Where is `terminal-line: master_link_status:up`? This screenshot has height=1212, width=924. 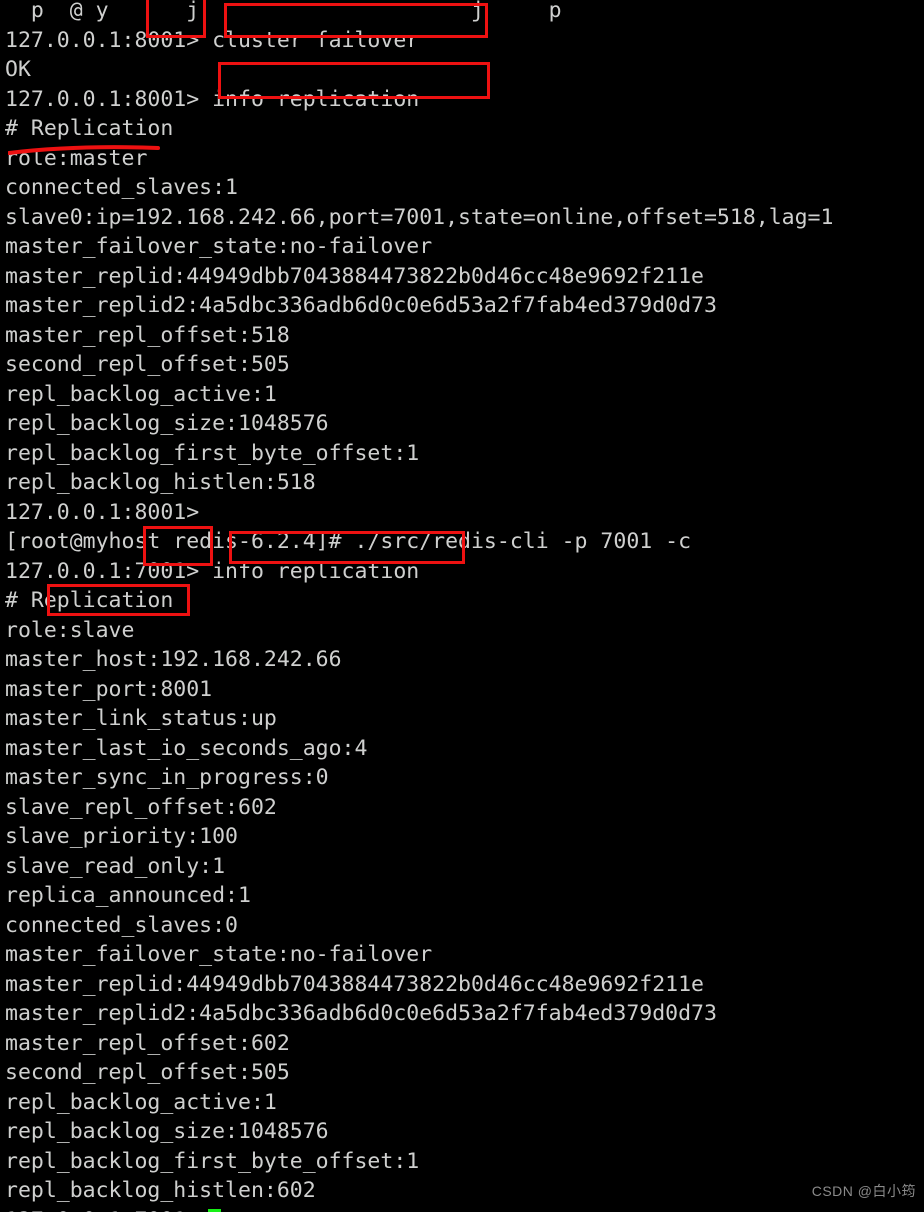 terminal-line: master_link_status:up is located at coordinates (141, 718).